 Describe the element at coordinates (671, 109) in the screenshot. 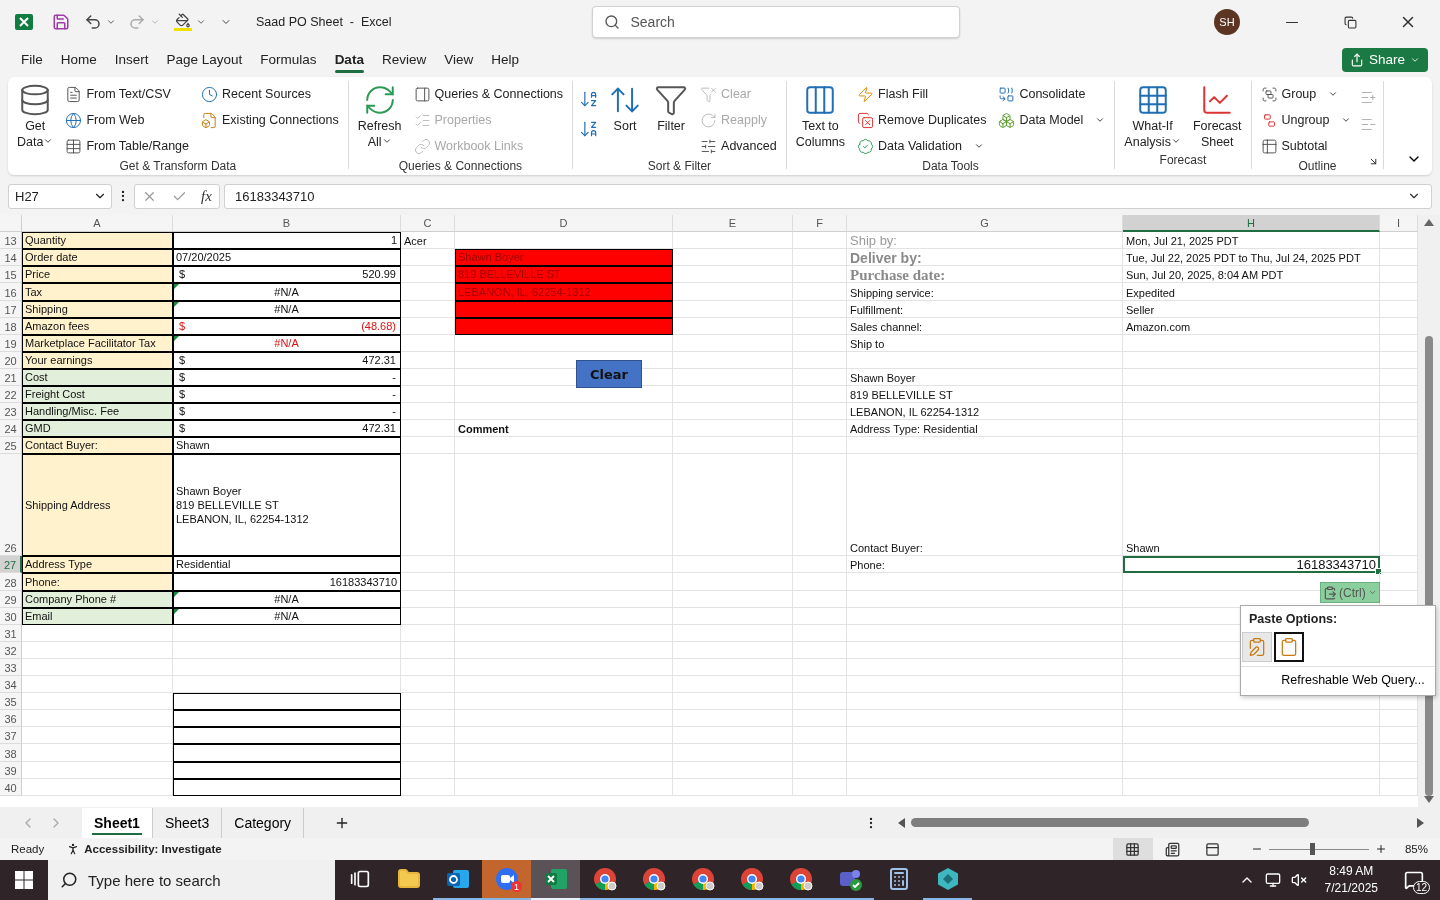

I see `ribbon-button: Filter` at that location.